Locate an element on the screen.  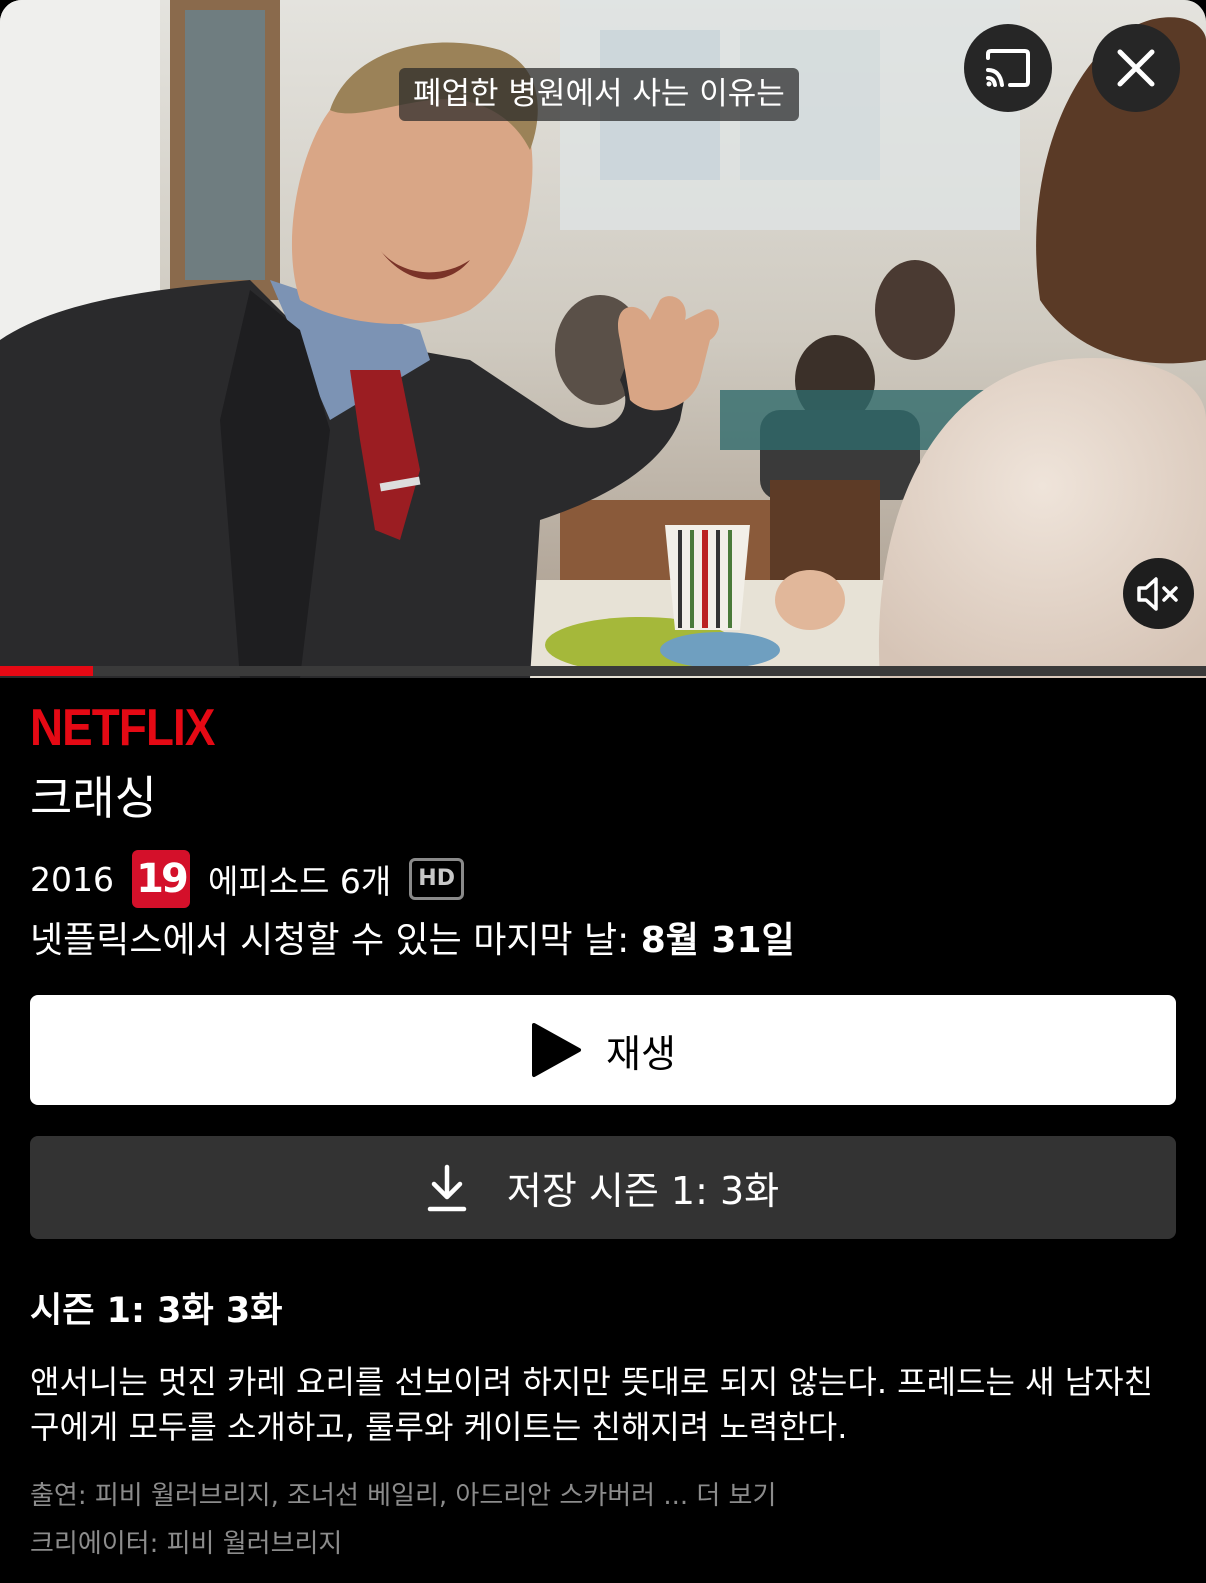
show-meta: 2016 19 에피소드 6개 HD is located at coordinates (247, 879).